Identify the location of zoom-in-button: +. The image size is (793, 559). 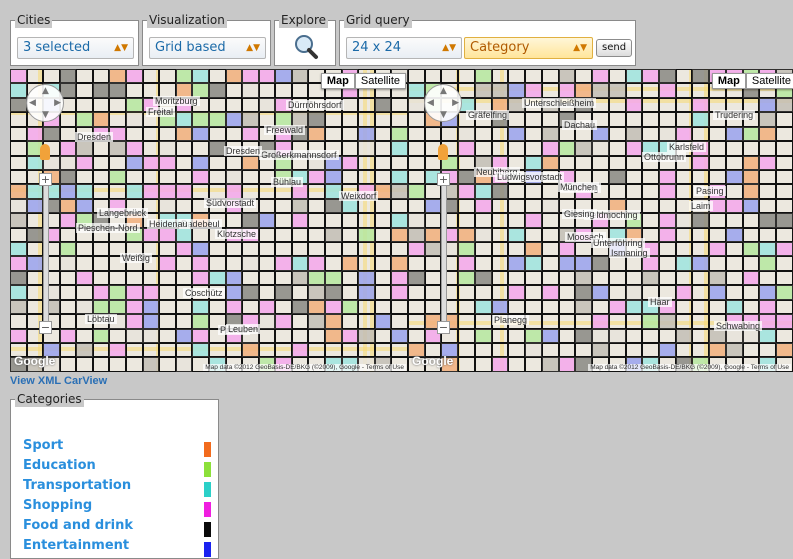
(45, 179).